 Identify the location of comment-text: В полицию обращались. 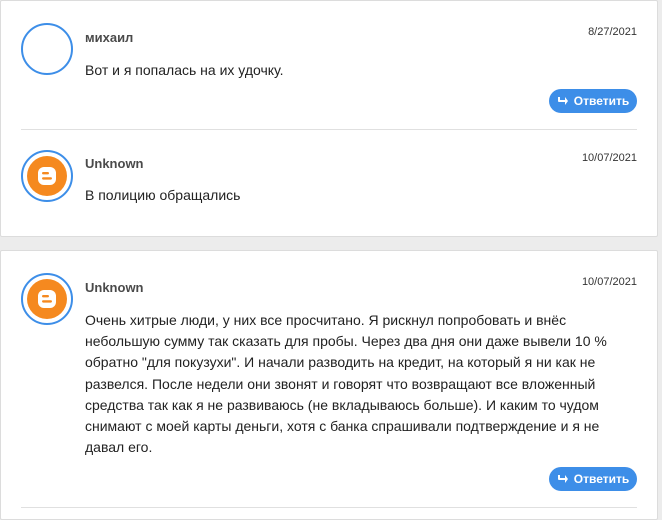
(163, 195).